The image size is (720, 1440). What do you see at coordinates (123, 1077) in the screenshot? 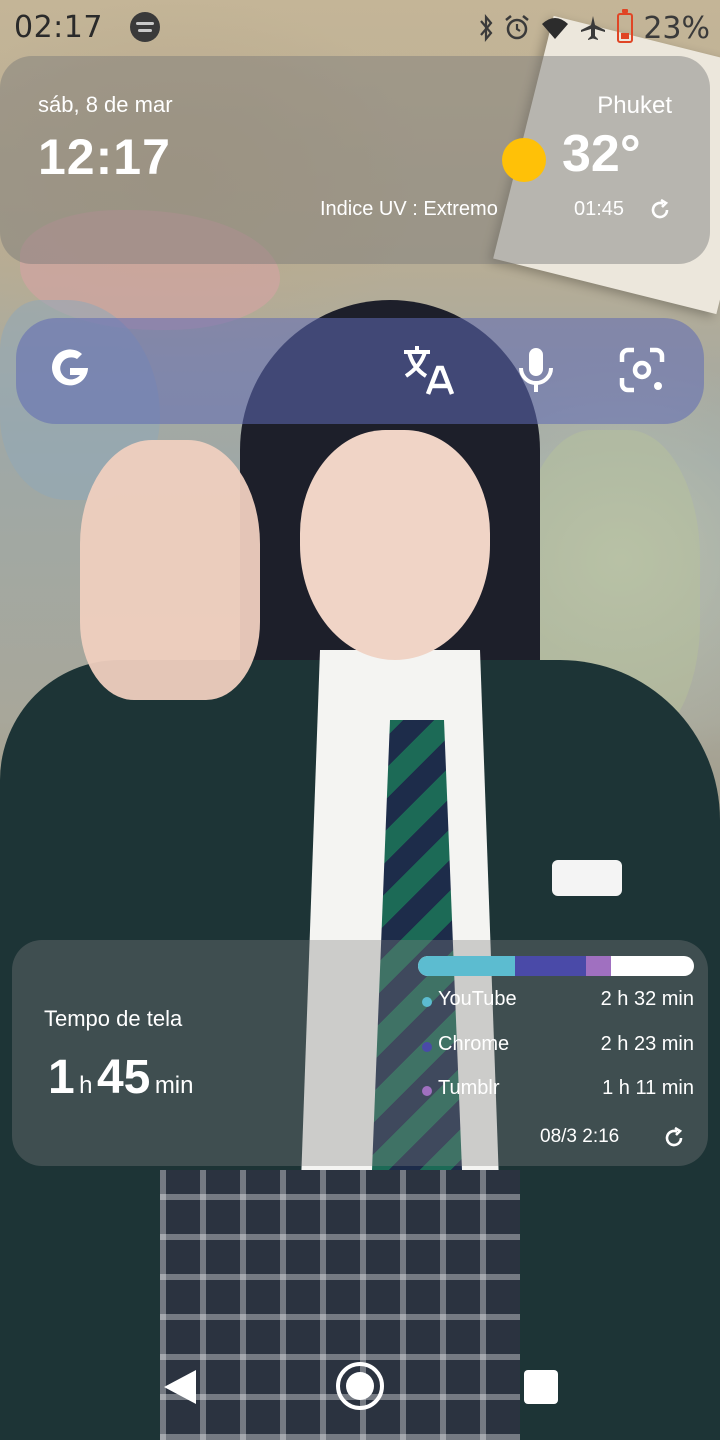
I see `total-minutes: 45` at bounding box center [123, 1077].